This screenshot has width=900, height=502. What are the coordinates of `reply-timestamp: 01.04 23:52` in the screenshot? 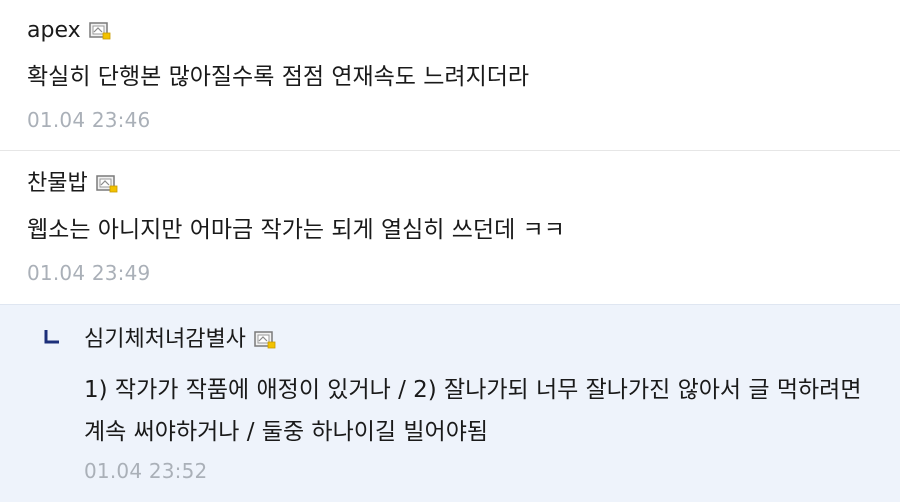 It's located at (146, 471).